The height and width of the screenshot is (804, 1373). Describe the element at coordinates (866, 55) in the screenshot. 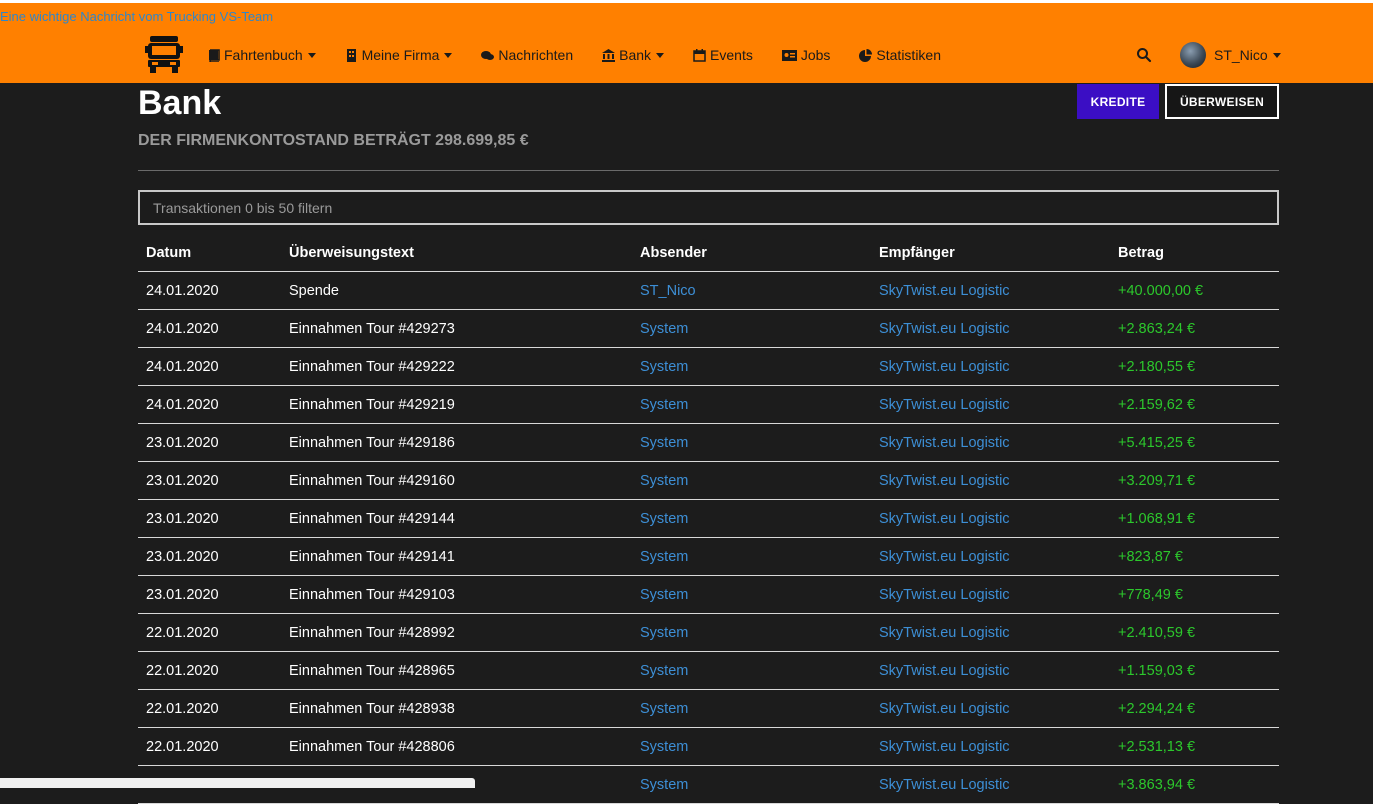

I see `pie-chart-icon` at that location.